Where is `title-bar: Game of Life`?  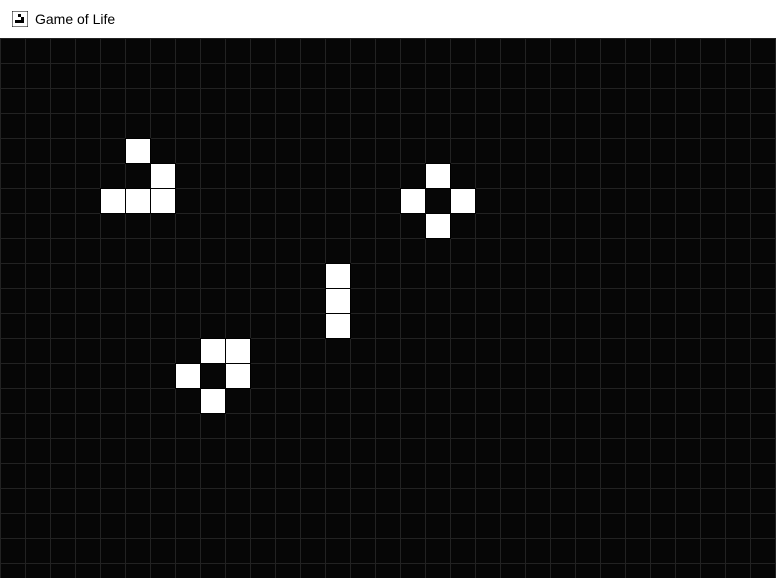 title-bar: Game of Life is located at coordinates (388, 19).